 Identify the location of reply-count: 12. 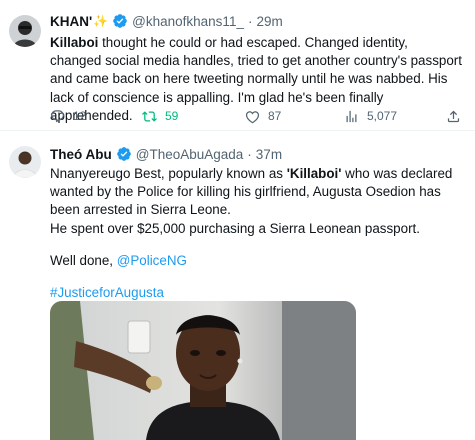
(80, 116).